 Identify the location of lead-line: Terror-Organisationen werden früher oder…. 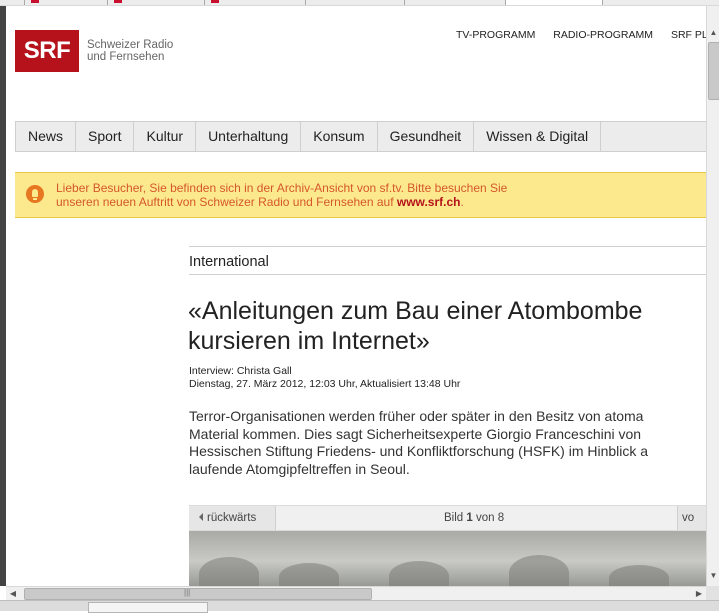
(416, 416).